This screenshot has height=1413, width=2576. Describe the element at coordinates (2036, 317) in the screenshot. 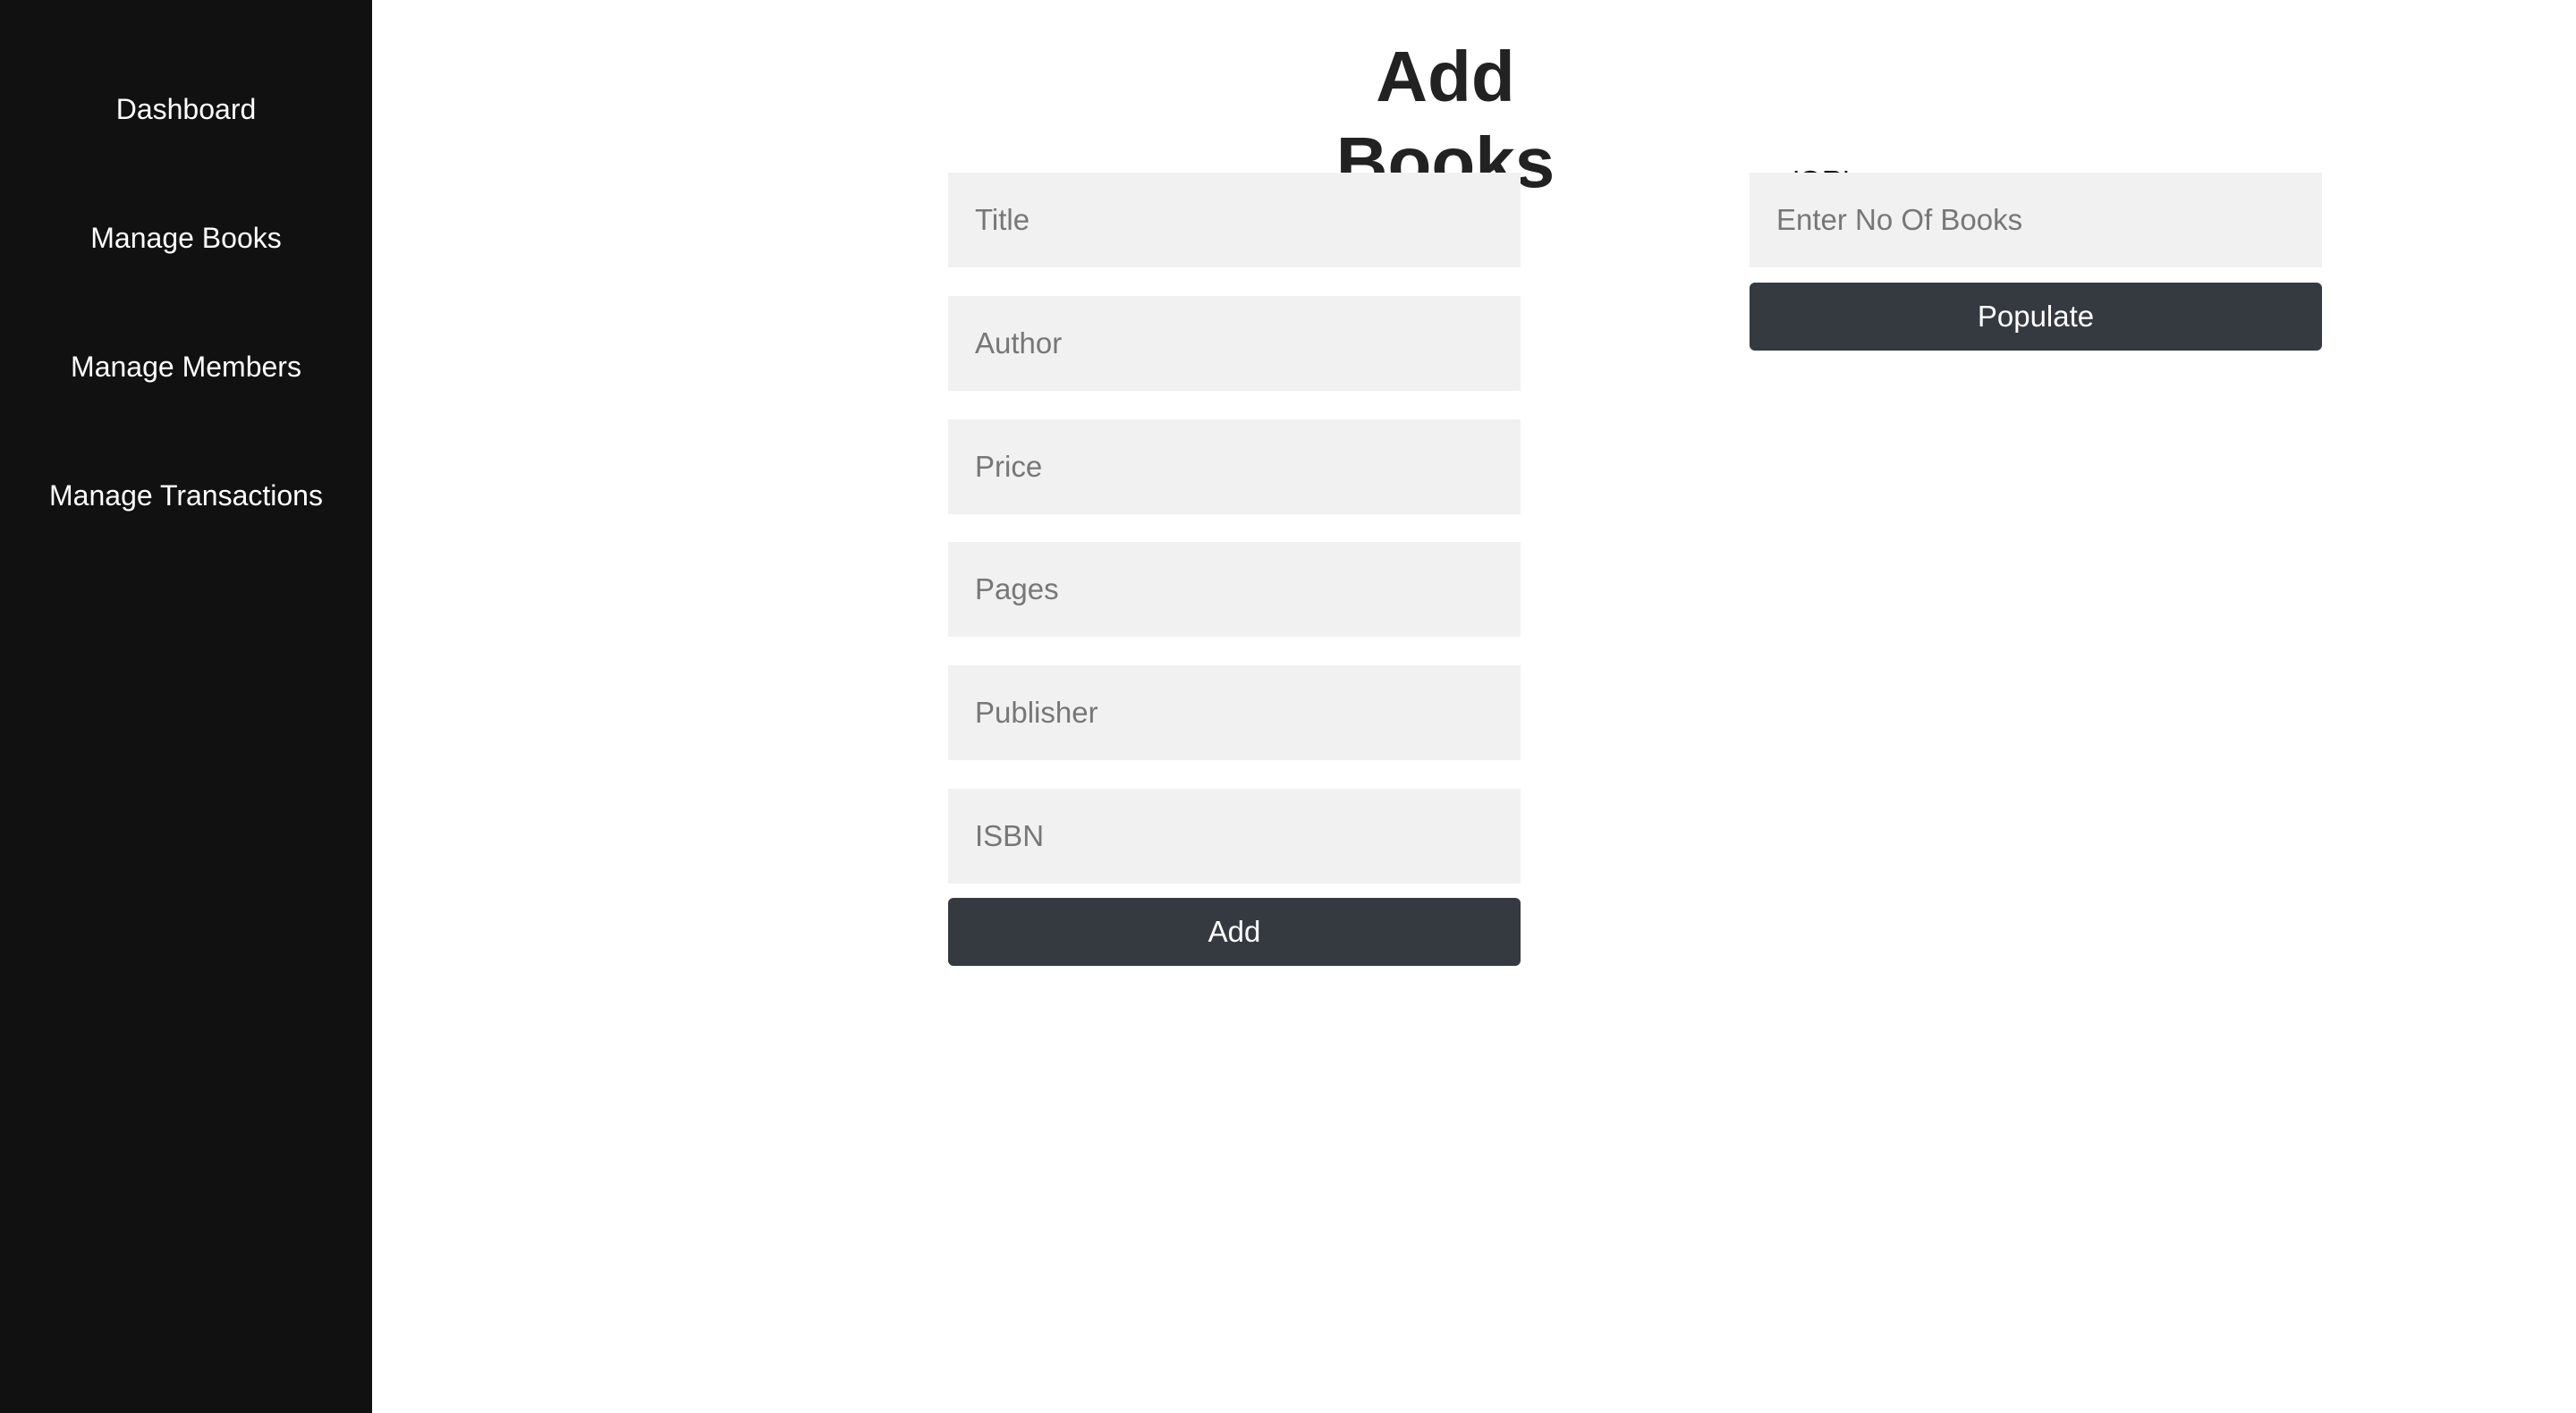

I see `populate-button: Populate` at that location.